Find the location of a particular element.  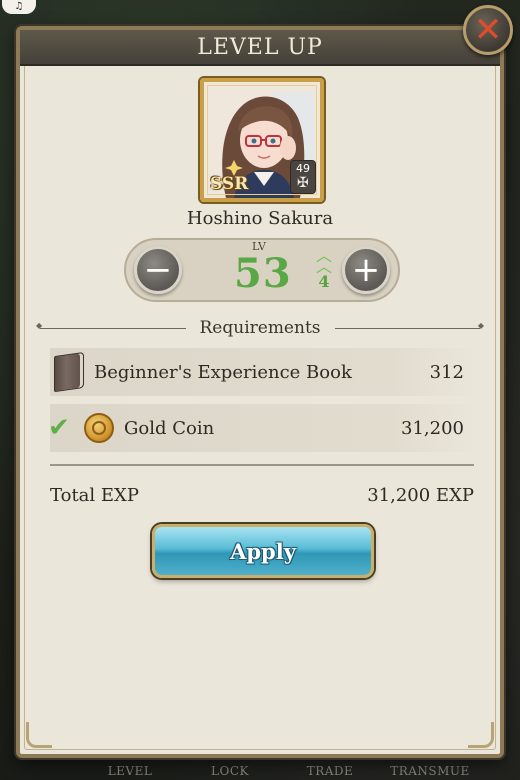

total-exp-label: Total EXP is located at coordinates (94, 495).